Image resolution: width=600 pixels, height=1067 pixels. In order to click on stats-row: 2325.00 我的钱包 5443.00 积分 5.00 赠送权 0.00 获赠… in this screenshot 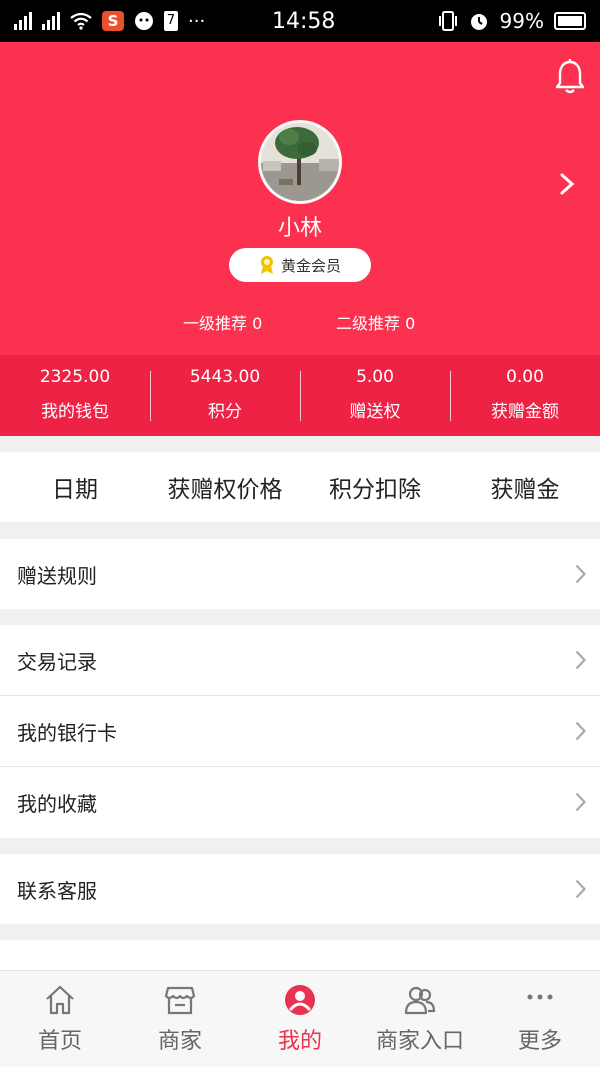, I will do `click(300, 395)`.